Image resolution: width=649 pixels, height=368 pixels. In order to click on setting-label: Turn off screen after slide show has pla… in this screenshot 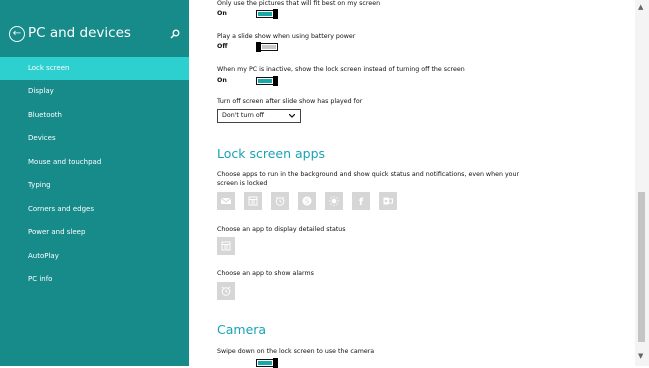, I will do `click(290, 101)`.